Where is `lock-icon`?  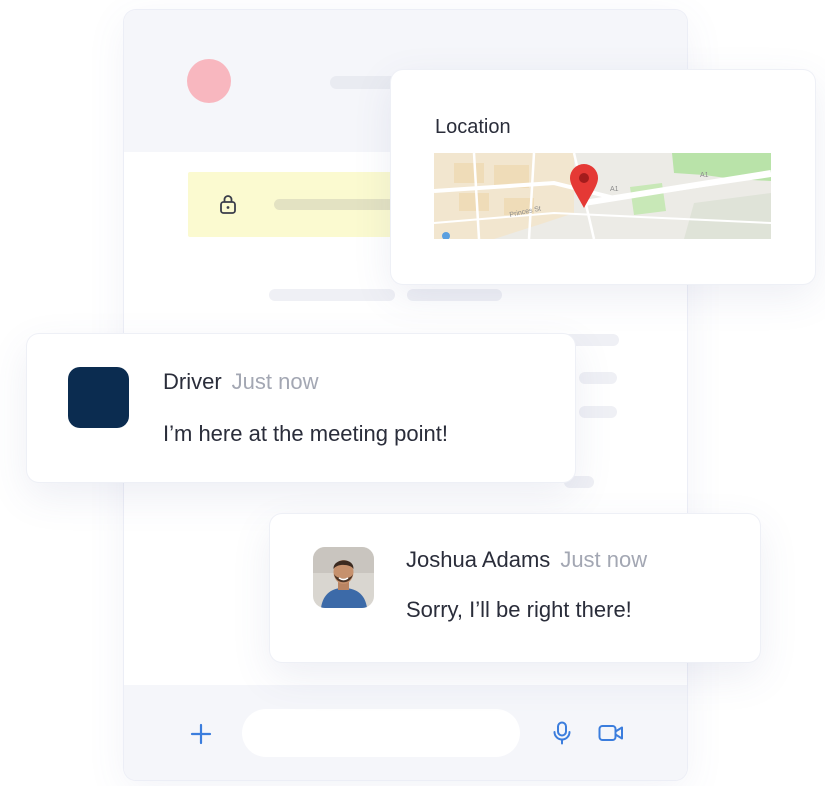
lock-icon is located at coordinates (228, 204).